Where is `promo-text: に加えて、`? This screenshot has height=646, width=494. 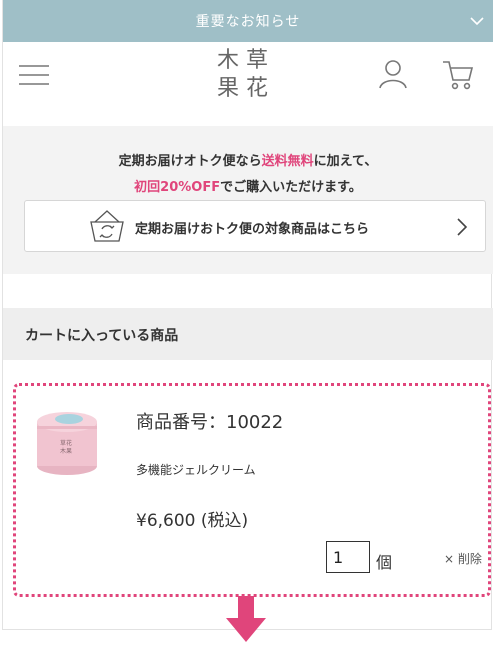
promo-text: に加えて、 is located at coordinates (345, 161).